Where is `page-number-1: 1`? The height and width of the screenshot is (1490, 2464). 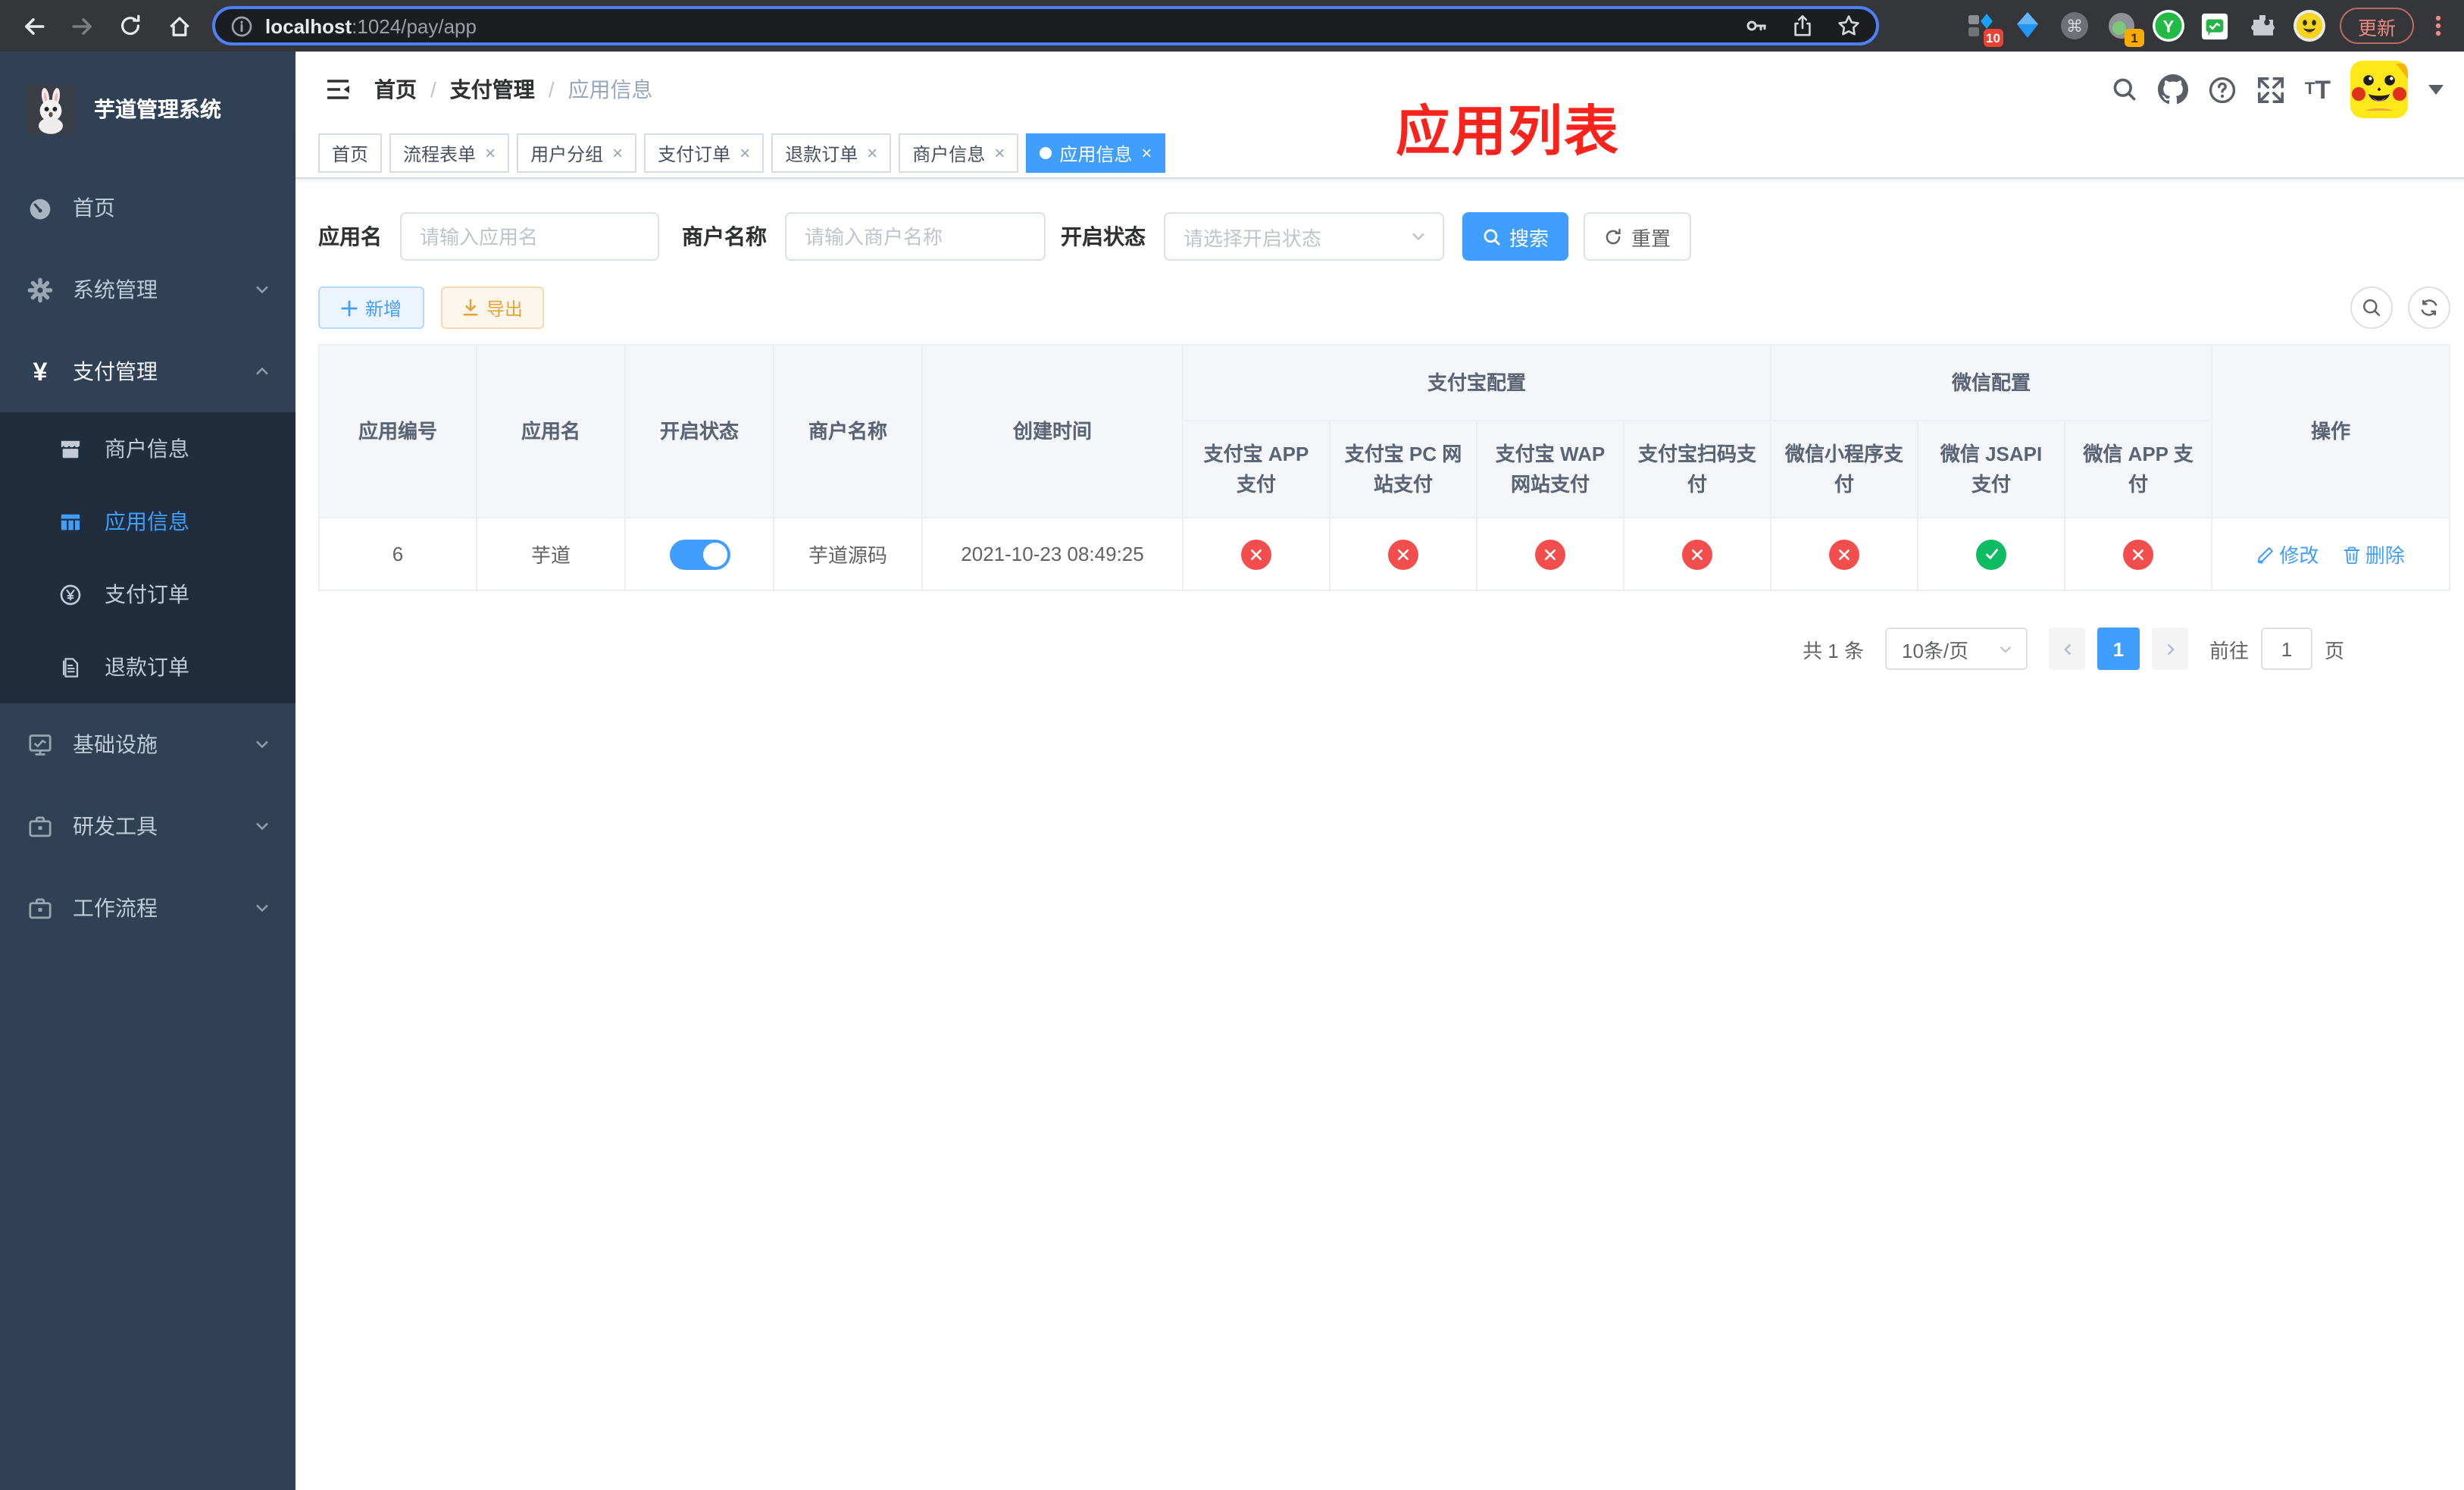 page-number-1: 1 is located at coordinates (2118, 649).